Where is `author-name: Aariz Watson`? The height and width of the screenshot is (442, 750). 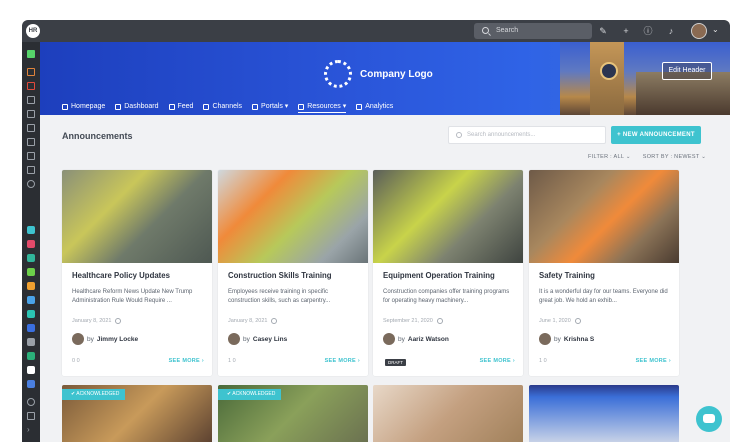 author-name: Aariz Watson is located at coordinates (428, 339).